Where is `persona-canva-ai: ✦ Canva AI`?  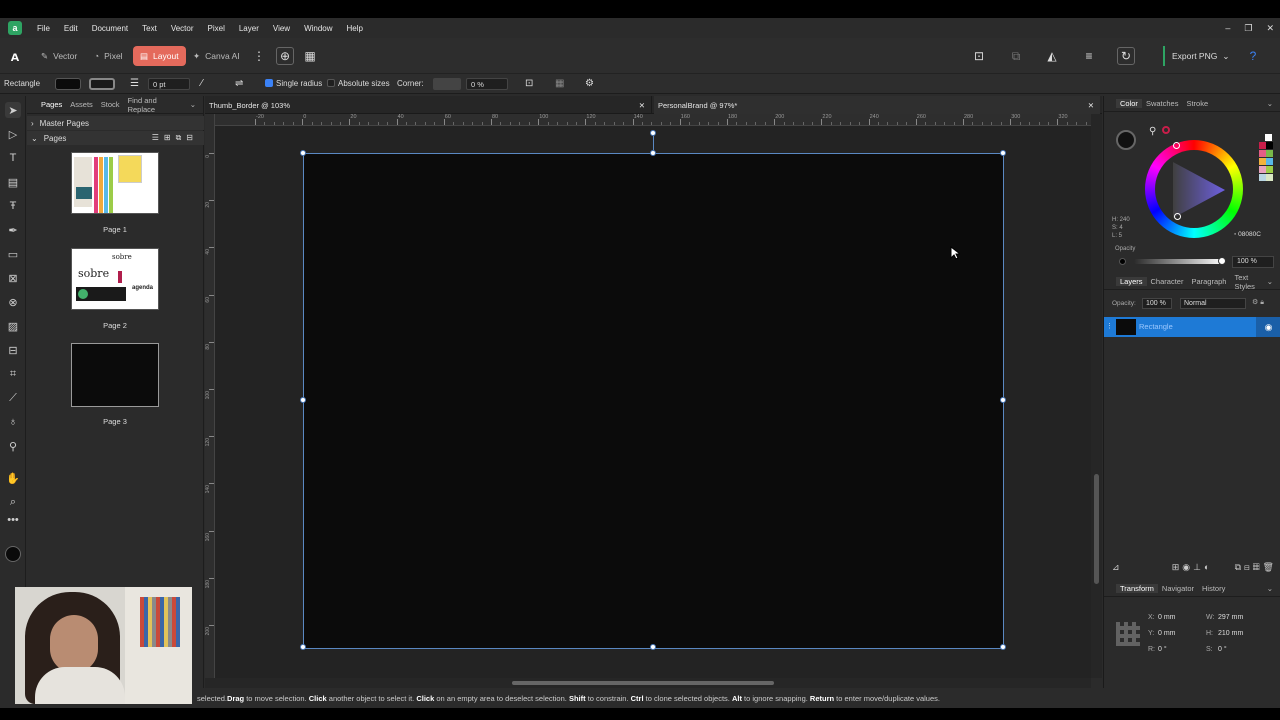 persona-canva-ai: ✦ Canva AI is located at coordinates (216, 56).